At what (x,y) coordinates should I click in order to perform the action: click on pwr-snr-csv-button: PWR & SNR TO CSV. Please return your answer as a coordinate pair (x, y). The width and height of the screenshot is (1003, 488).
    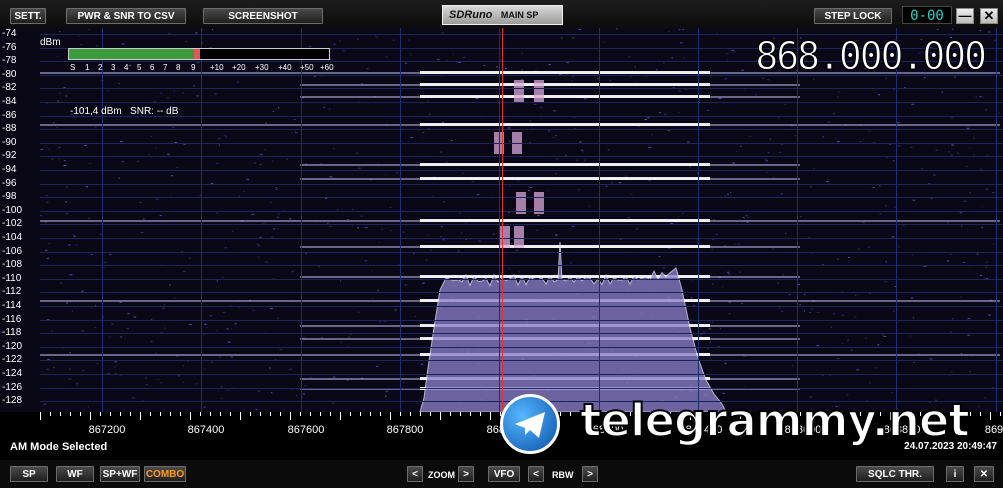
    Looking at the image, I should click on (126, 16).